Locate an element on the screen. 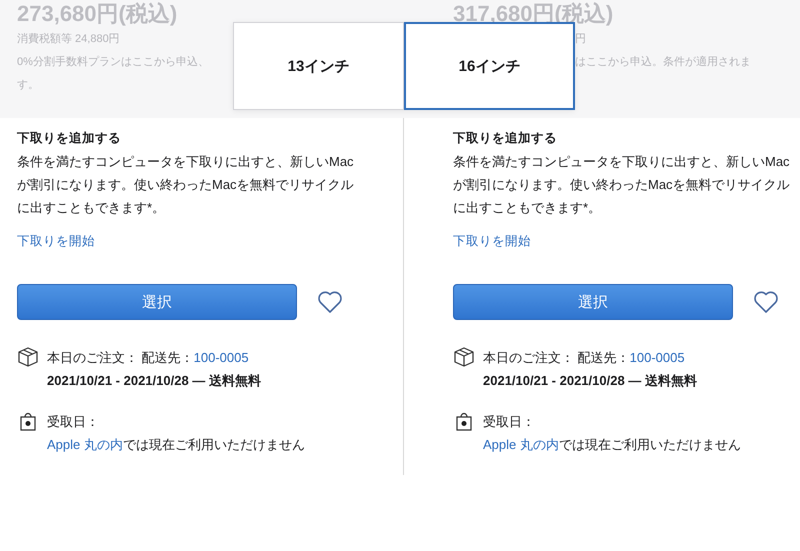 The image size is (800, 551). size-option: 13インチ is located at coordinates (318, 66).